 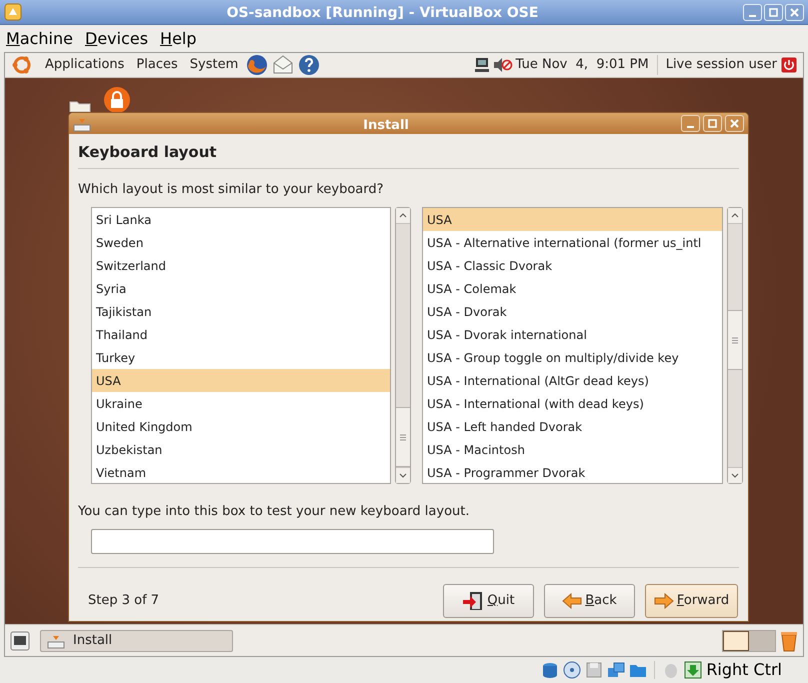 What do you see at coordinates (572, 311) in the screenshot?
I see `list-item: USA - Dvorak` at bounding box center [572, 311].